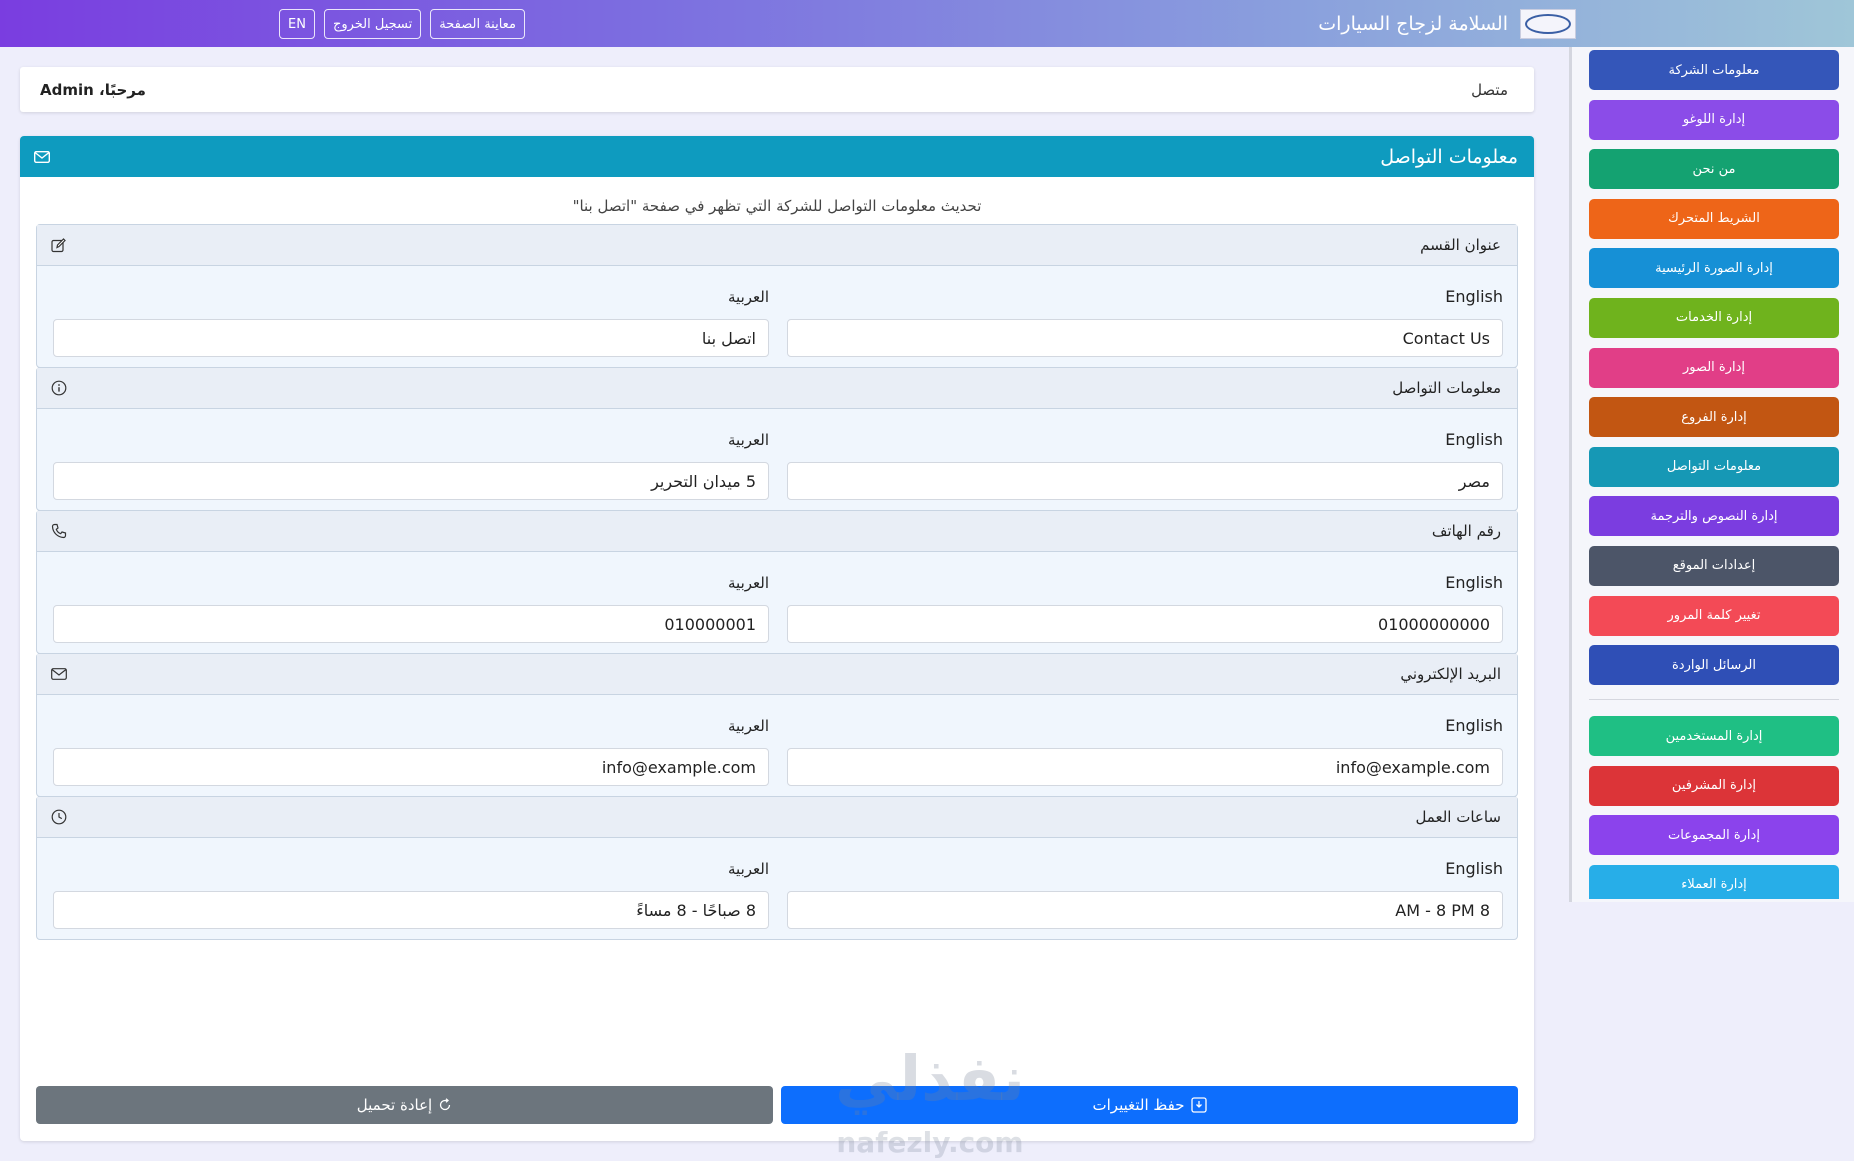 This screenshot has height=1161, width=1854. I want to click on welcome-bar: متصل مرحبًا، Admin, so click(777, 89).